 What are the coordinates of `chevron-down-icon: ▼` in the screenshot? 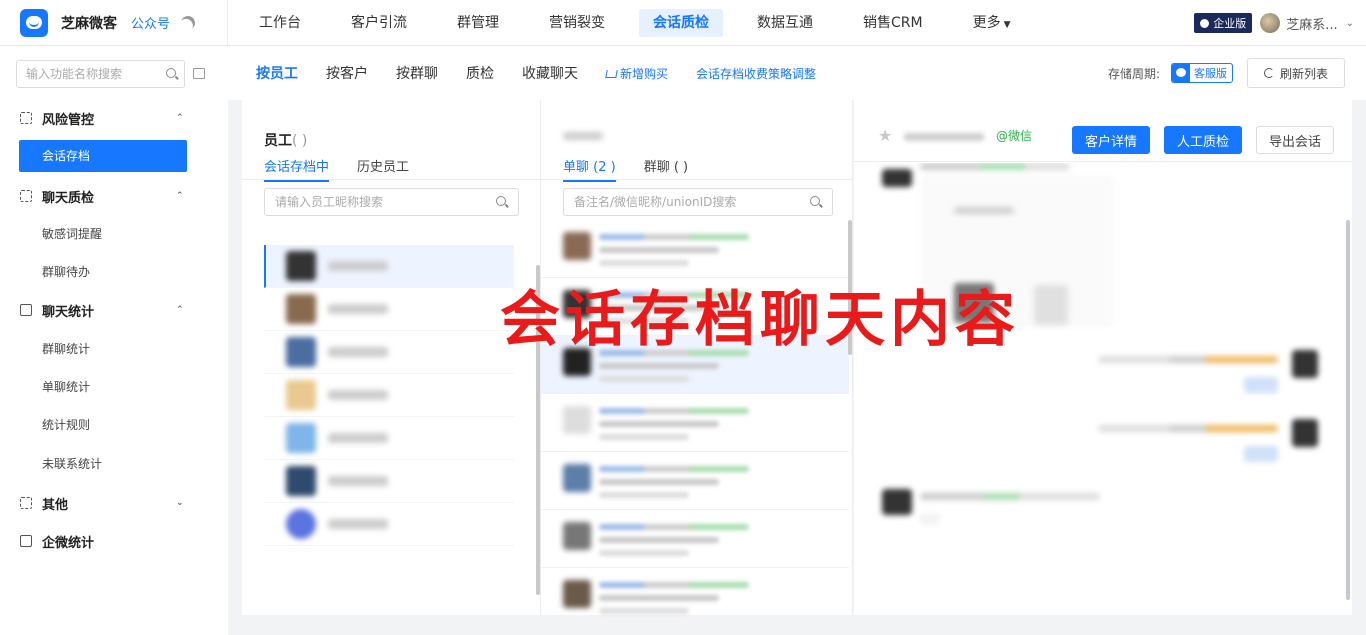 It's located at (1007, 24).